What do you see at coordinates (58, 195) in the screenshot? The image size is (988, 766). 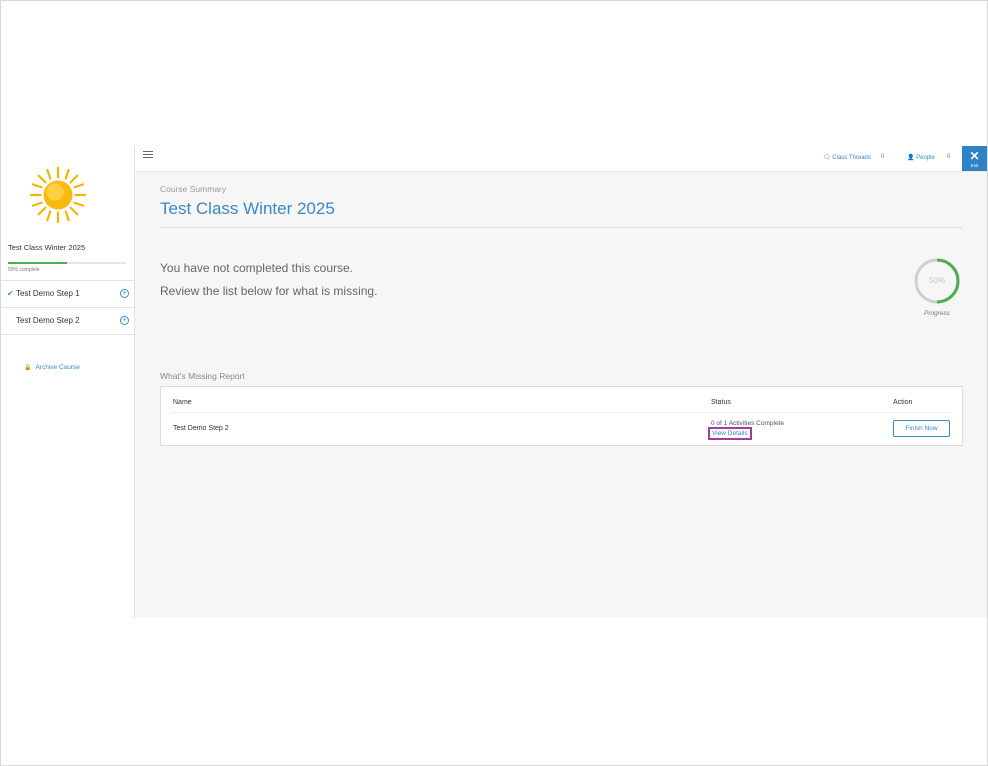 I see `course-sun-image` at bounding box center [58, 195].